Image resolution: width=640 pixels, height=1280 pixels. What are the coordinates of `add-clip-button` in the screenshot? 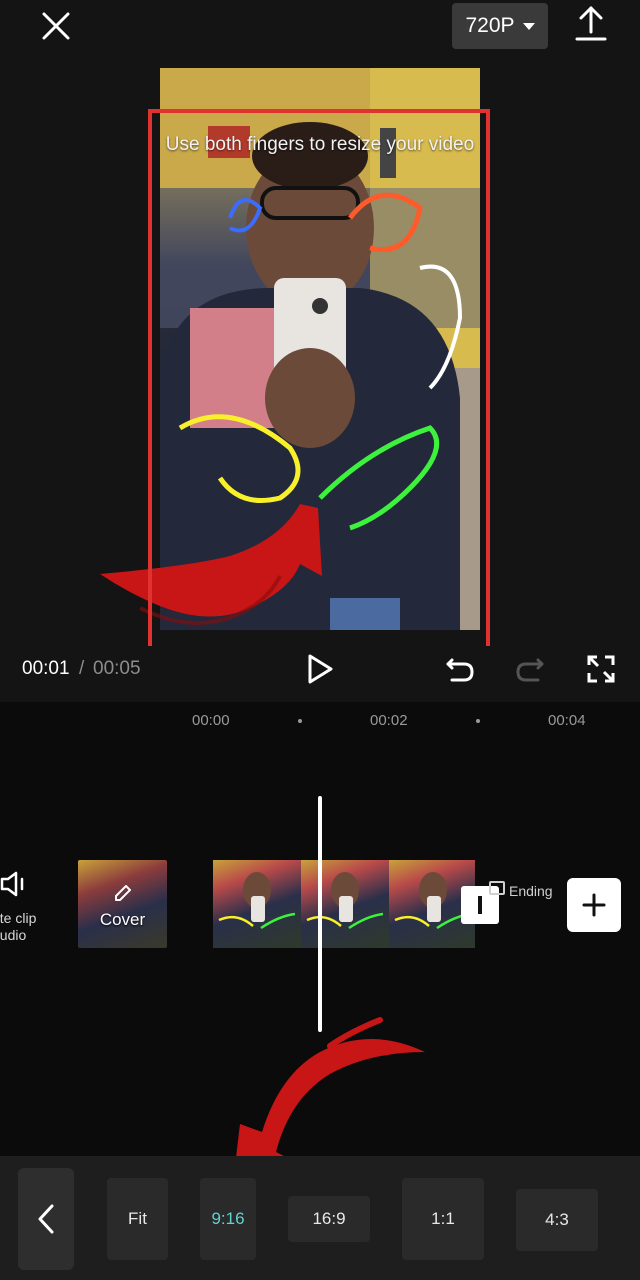 It's located at (594, 905).